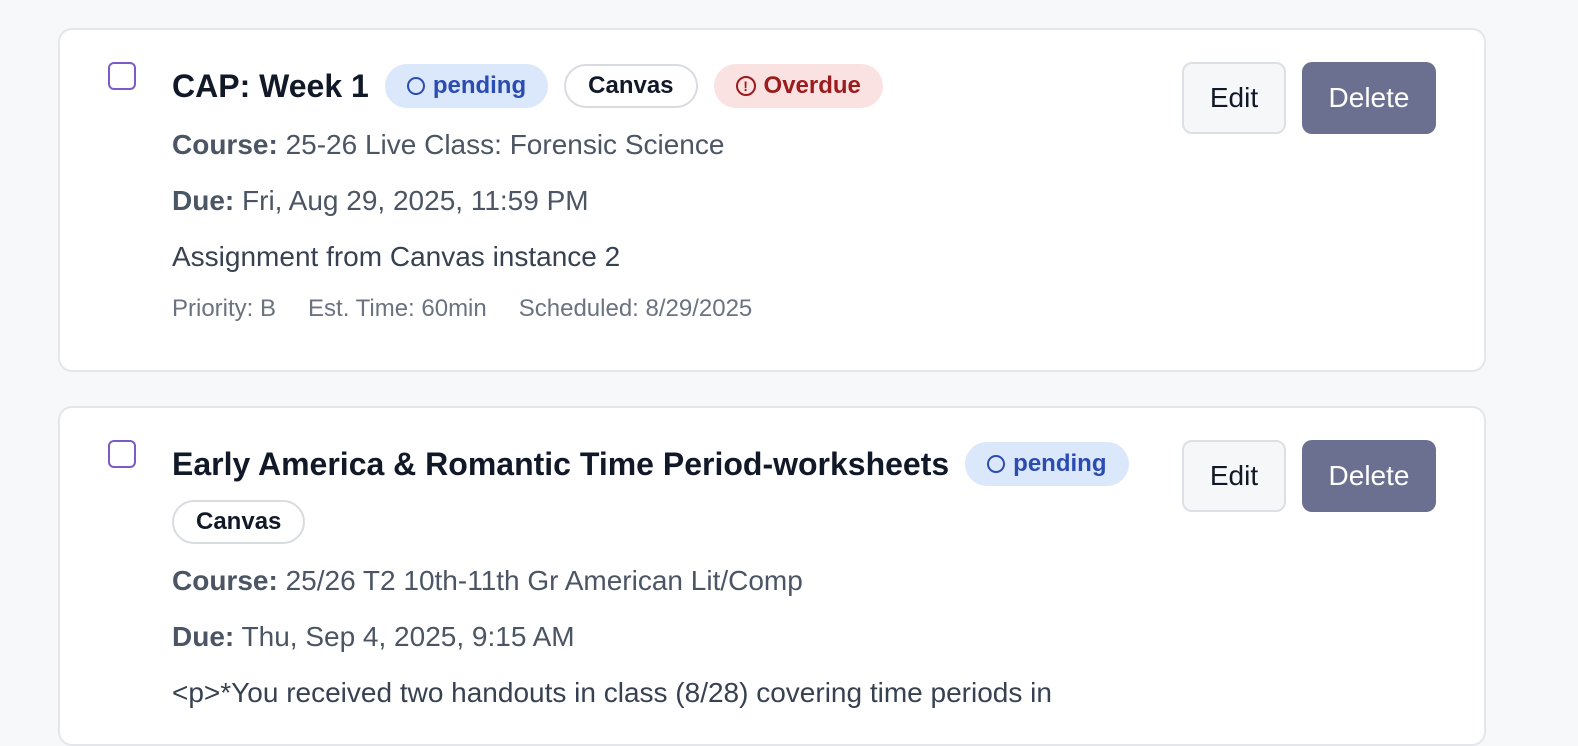 The image size is (1578, 746). I want to click on overdue-label: Overdue, so click(812, 85).